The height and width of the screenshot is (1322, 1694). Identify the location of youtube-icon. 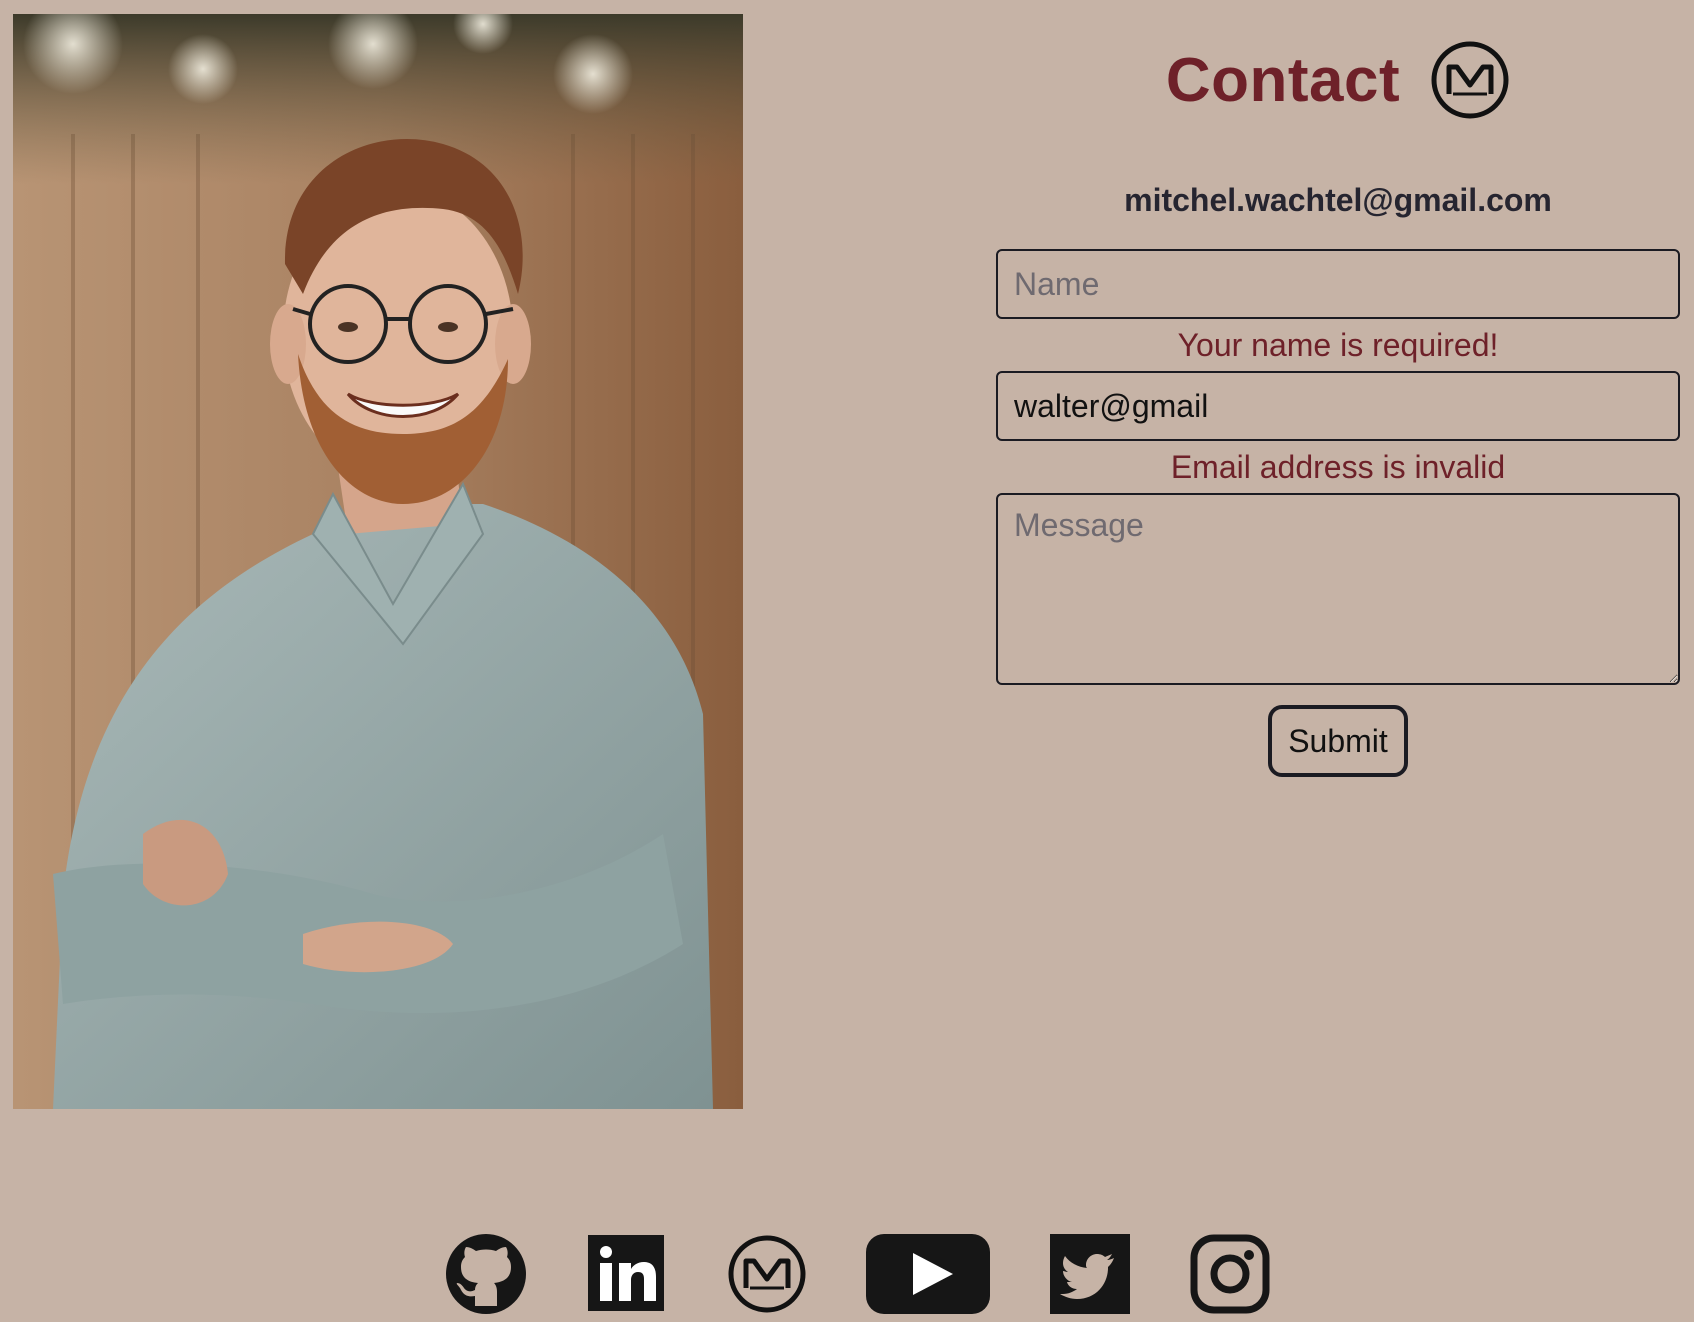
(928, 1274).